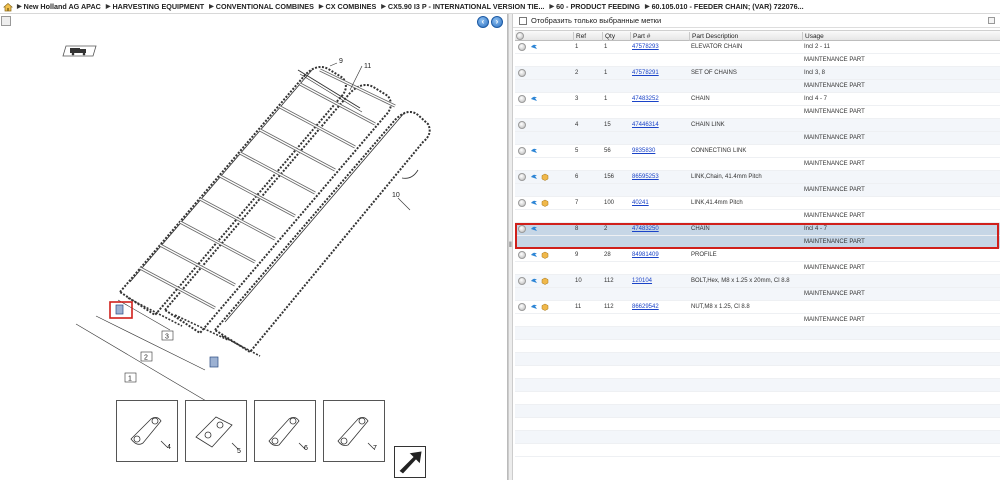 Image resolution: width=1000 pixels, height=480 pixels. What do you see at coordinates (616, 36) in the screenshot?
I see `column-qty: Qty` at bounding box center [616, 36].